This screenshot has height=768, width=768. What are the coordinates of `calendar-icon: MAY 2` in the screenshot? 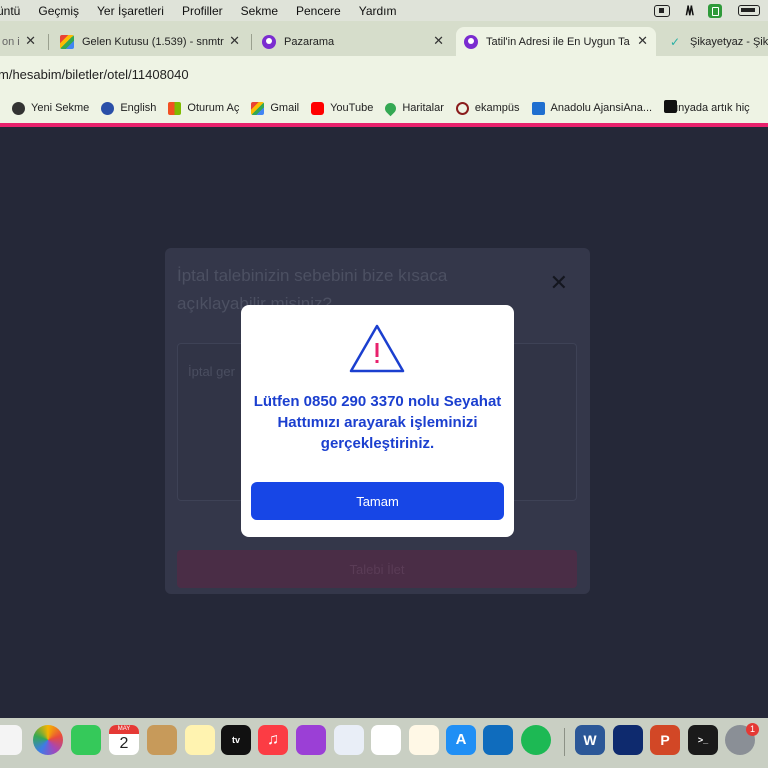 It's located at (124, 740).